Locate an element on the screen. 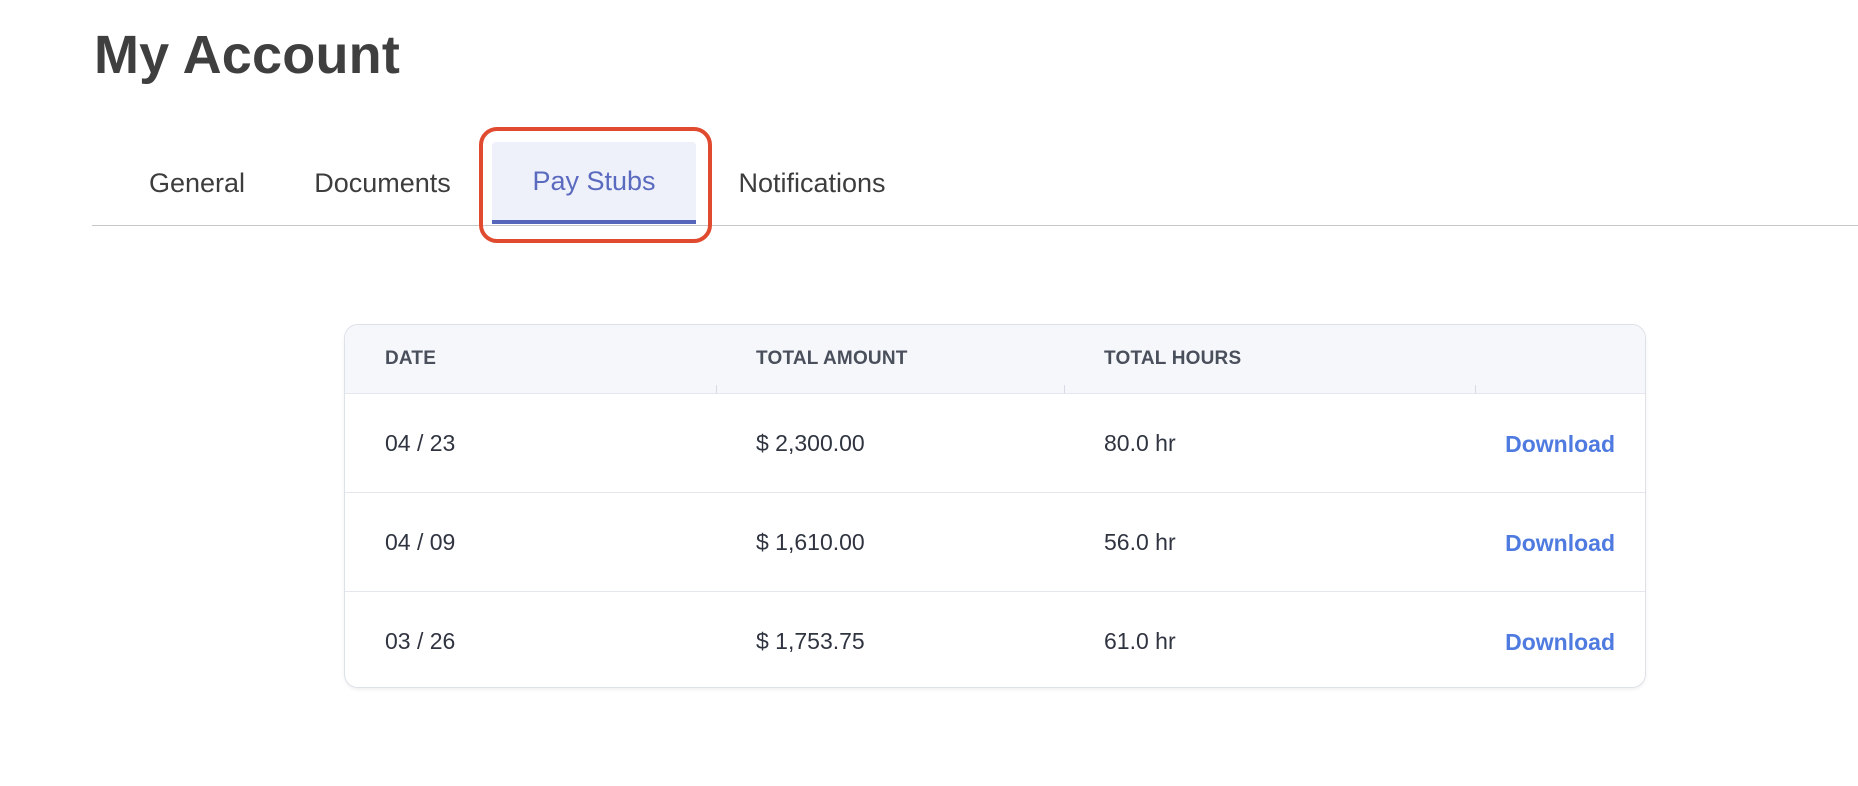 Image resolution: width=1858 pixels, height=786 pixels. tab-documents: Documents is located at coordinates (382, 183).